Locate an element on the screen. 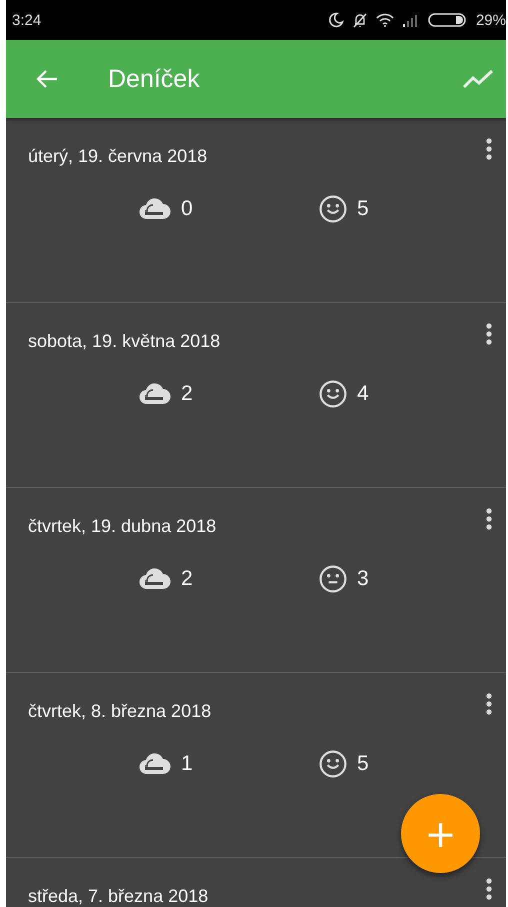 Image resolution: width=508 pixels, height=907 pixels. battery-percentage: 29% is located at coordinates (491, 20).